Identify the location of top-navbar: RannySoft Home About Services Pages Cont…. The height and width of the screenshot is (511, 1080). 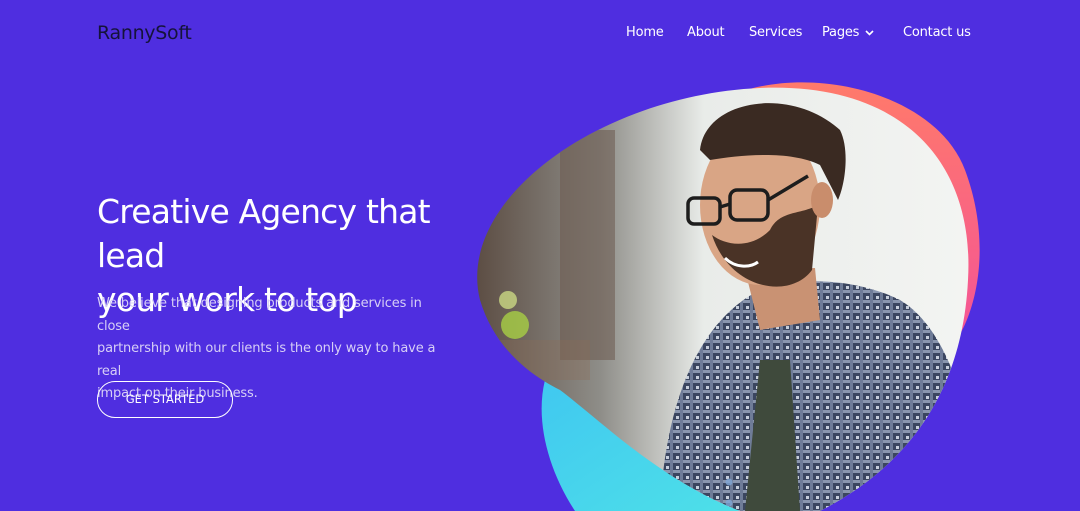
(540, 35).